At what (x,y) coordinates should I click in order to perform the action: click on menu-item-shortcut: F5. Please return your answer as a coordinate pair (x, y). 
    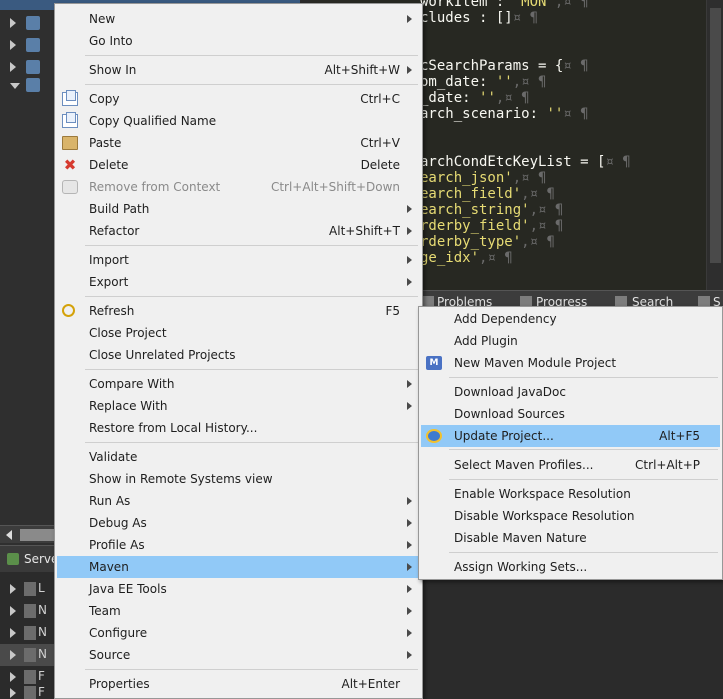
    Looking at the image, I should click on (392, 311).